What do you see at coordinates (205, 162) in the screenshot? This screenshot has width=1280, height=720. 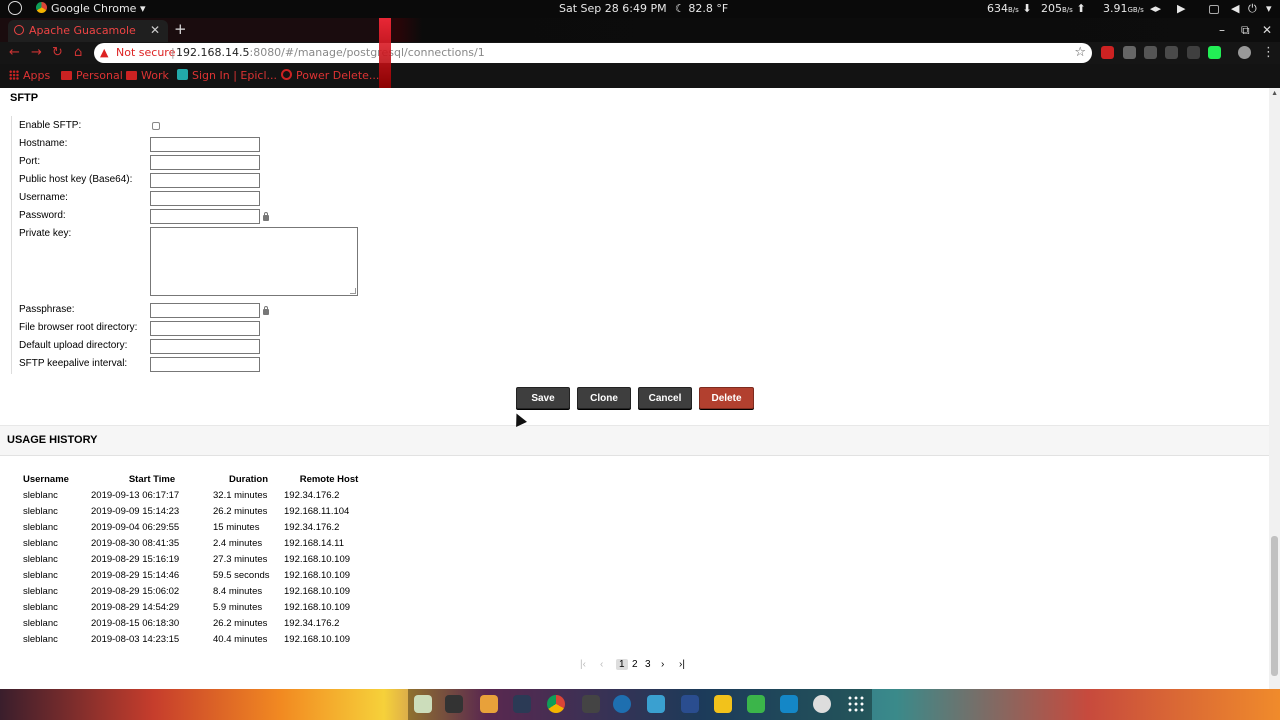 I see `port-field` at bounding box center [205, 162].